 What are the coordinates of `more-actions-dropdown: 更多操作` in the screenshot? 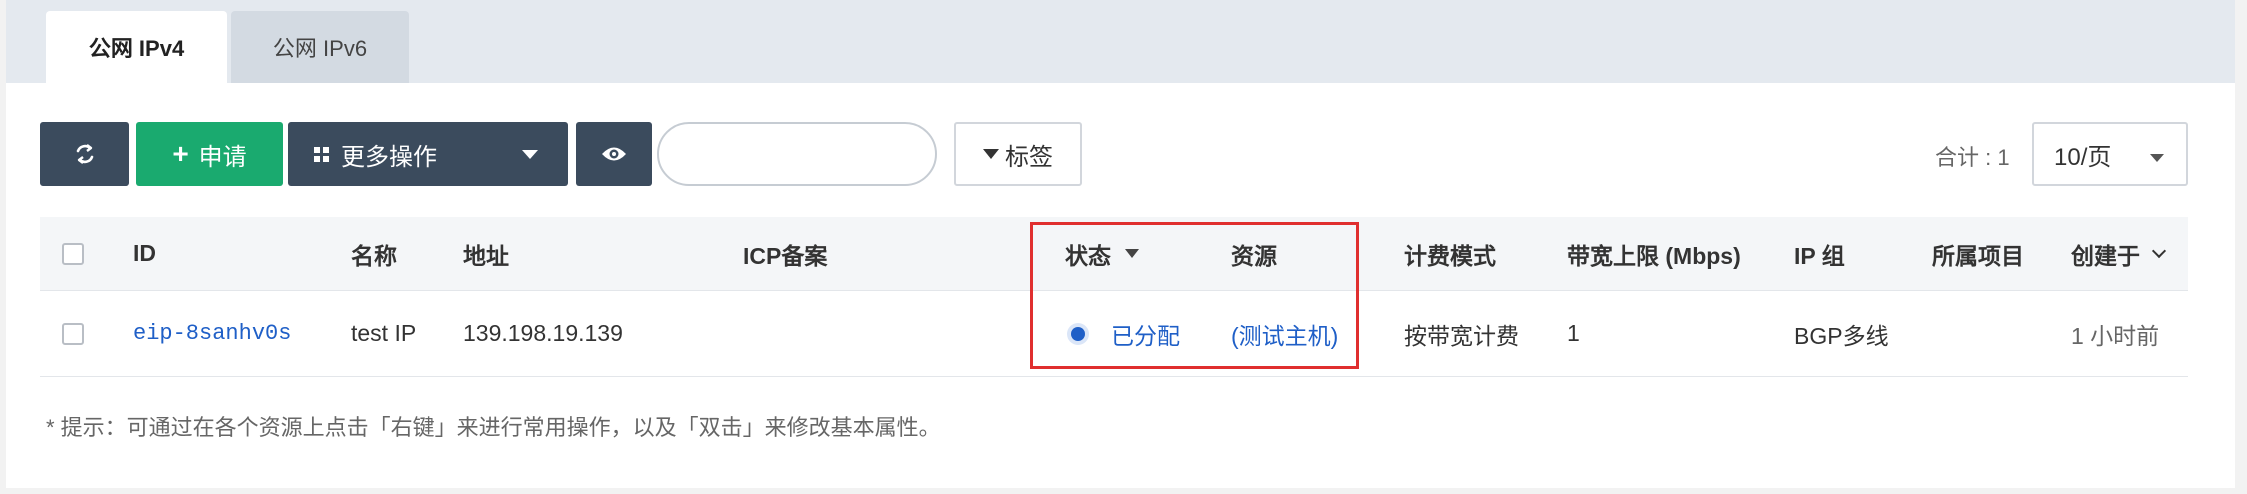 It's located at (428, 154).